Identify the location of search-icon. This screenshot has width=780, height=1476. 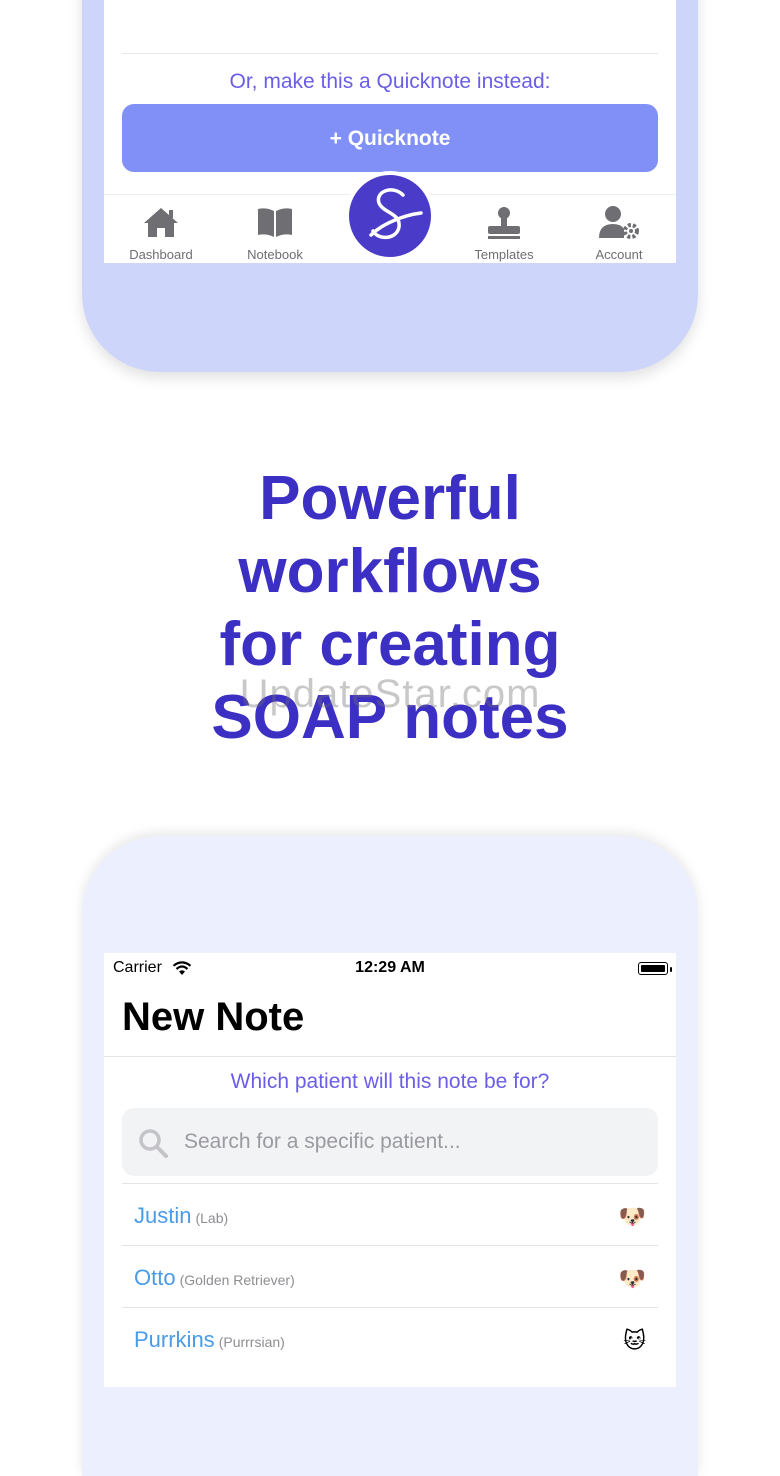
(153, 1145).